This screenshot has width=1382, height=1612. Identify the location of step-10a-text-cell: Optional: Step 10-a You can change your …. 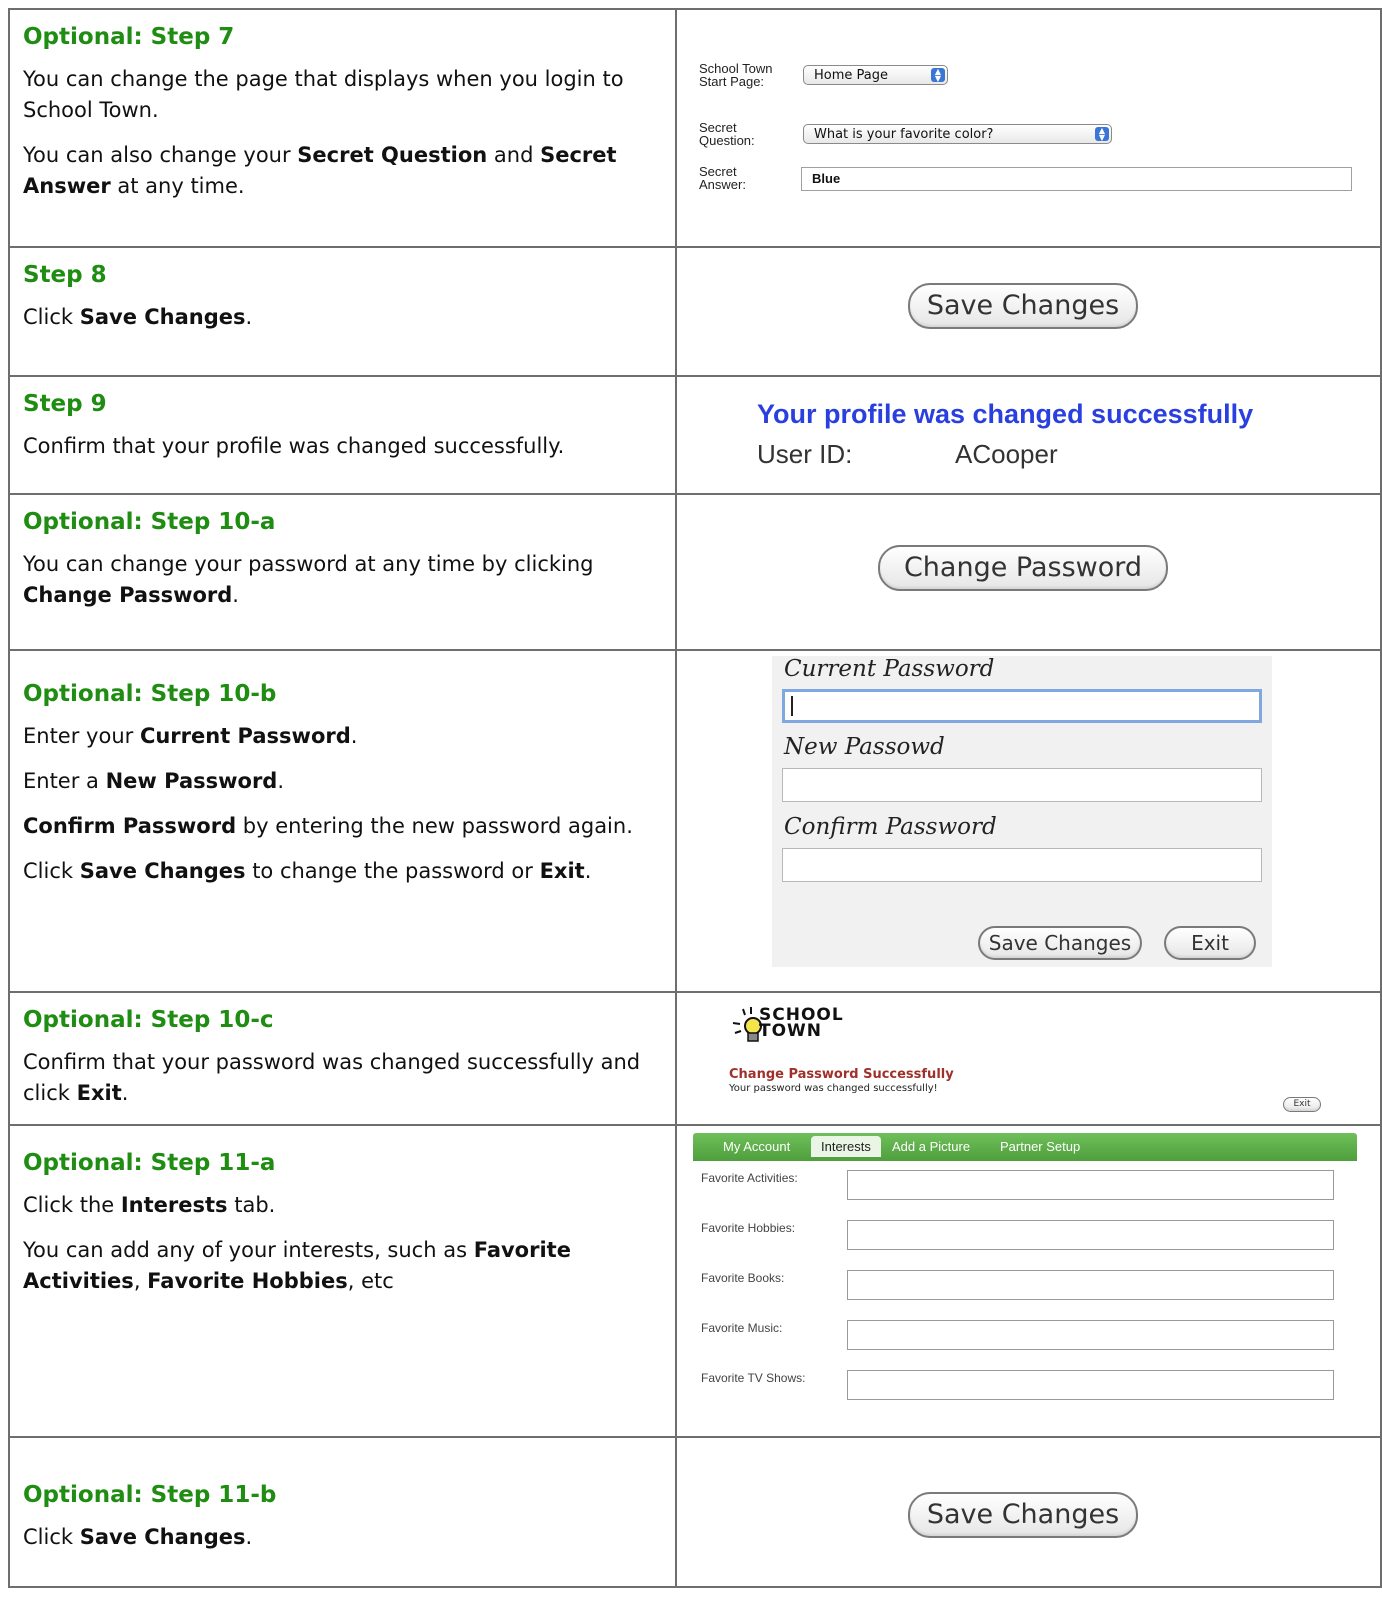
(342, 572).